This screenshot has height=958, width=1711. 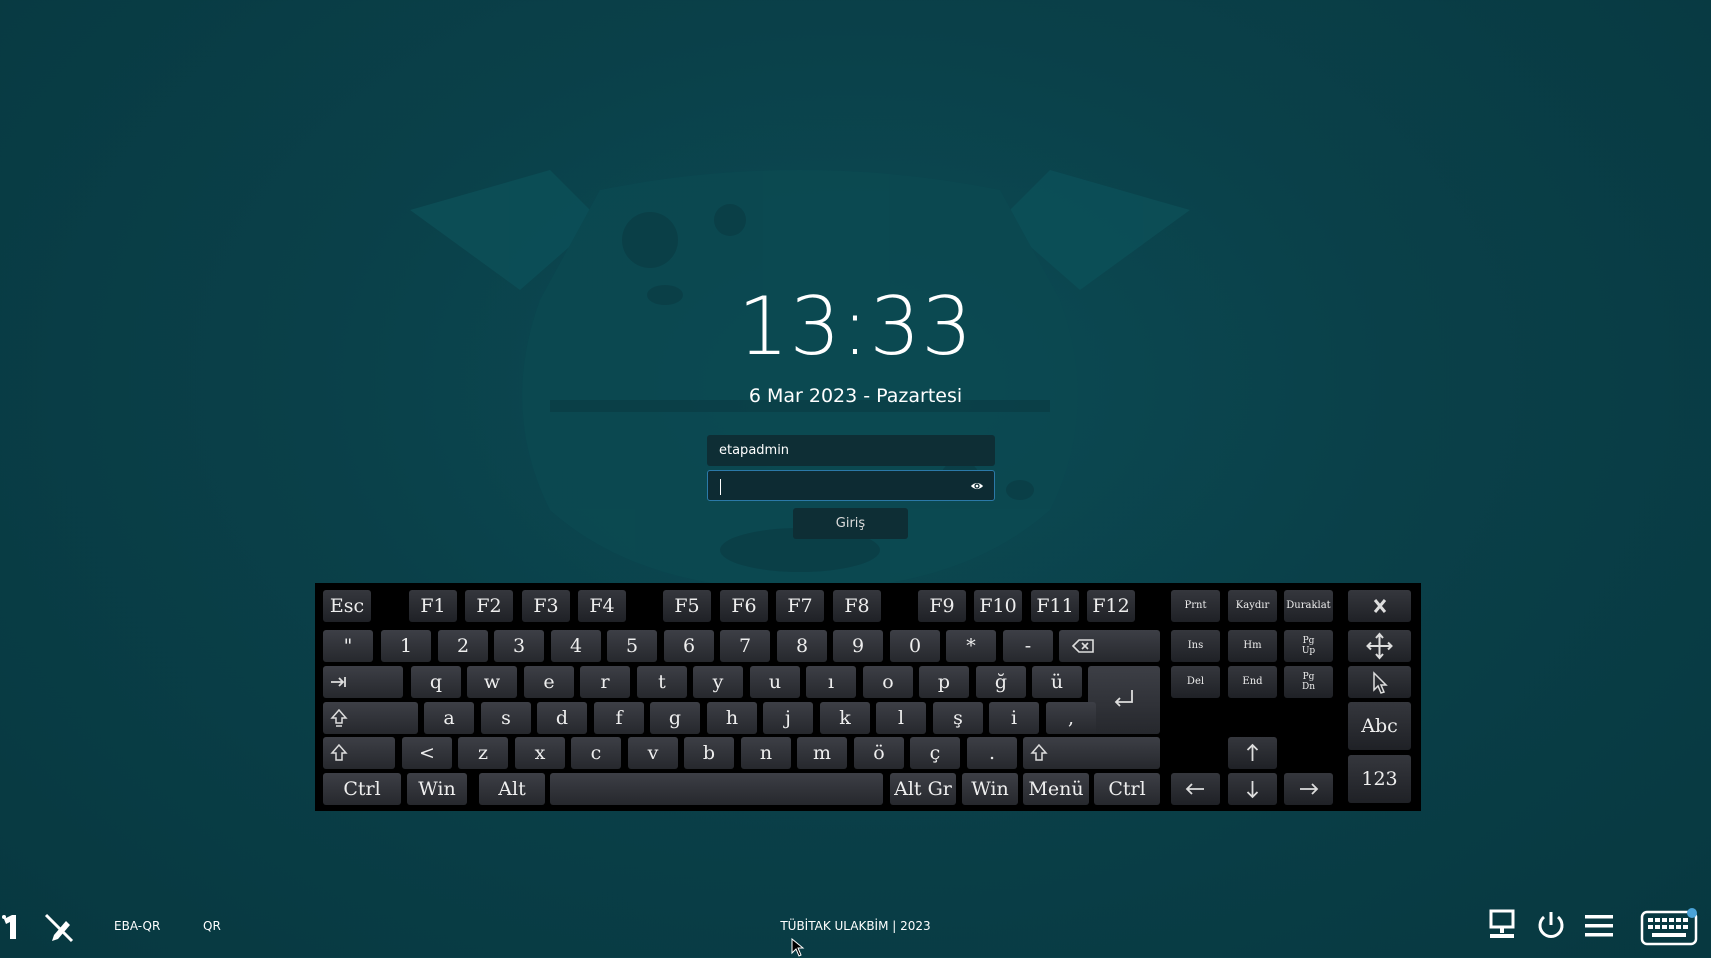 I want to click on key-k: k, so click(x=845, y=718).